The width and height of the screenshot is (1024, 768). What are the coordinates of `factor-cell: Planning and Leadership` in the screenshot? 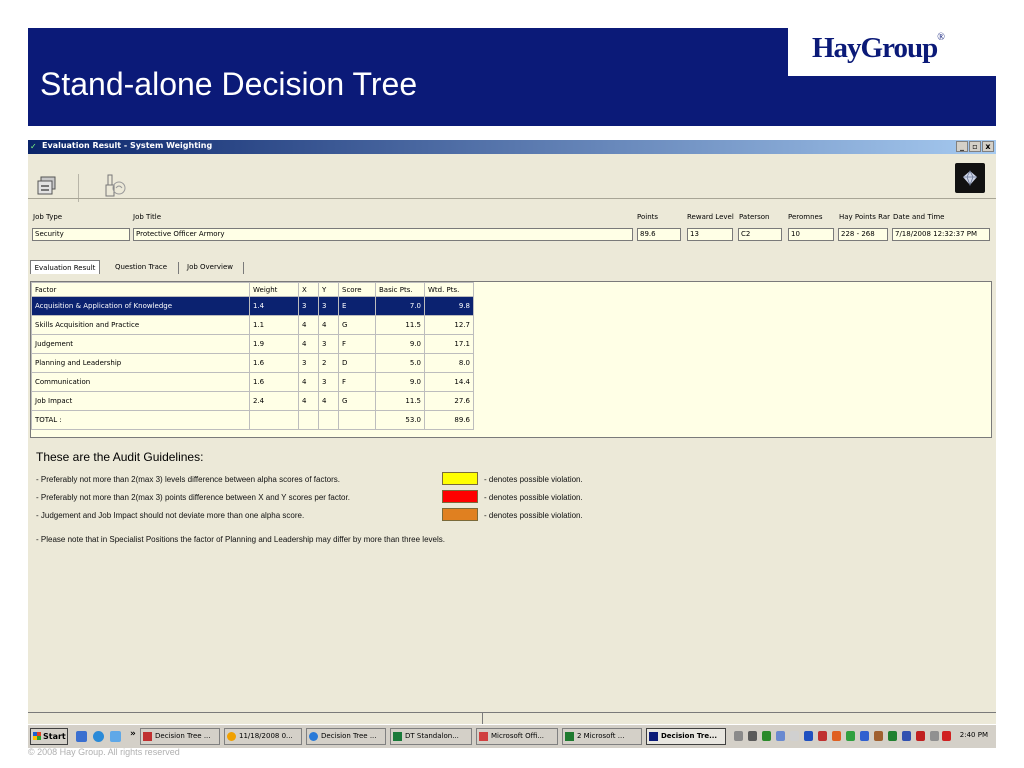 It's located at (140, 363).